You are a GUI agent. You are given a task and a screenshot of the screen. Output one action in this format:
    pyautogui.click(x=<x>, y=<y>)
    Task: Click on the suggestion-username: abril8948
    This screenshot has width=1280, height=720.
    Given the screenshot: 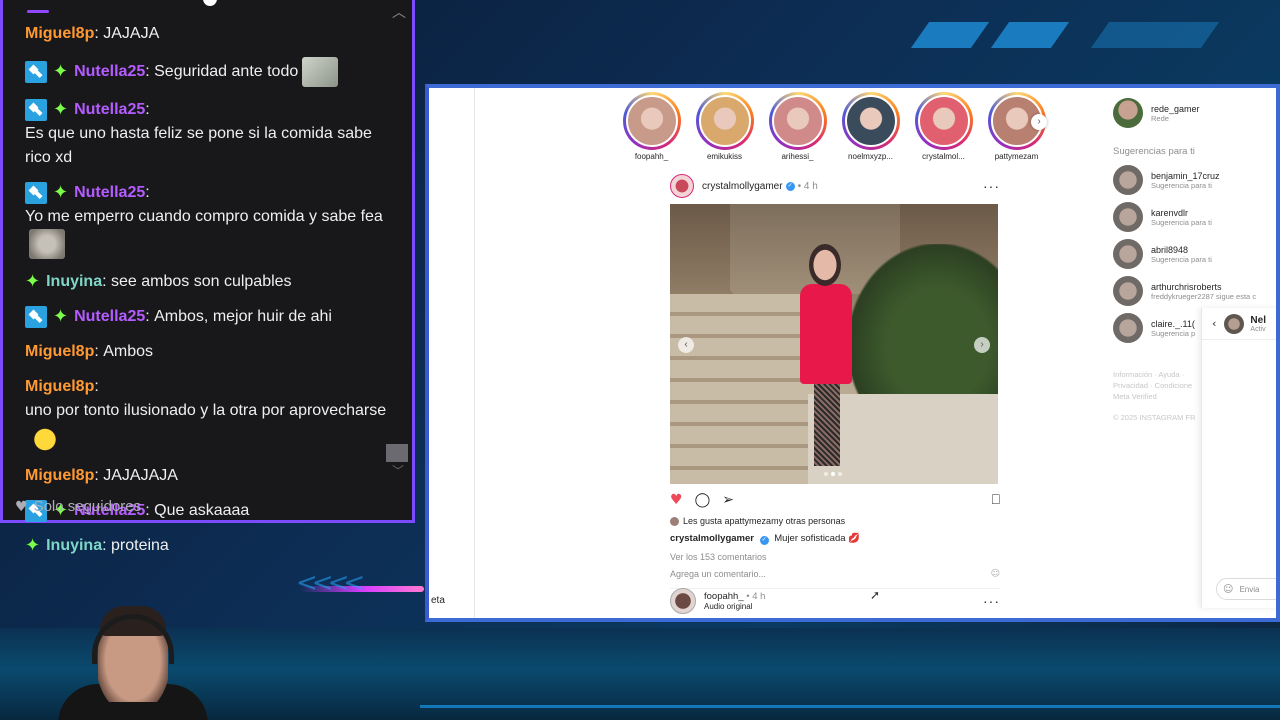 What is the action you would take?
    pyautogui.click(x=1181, y=250)
    